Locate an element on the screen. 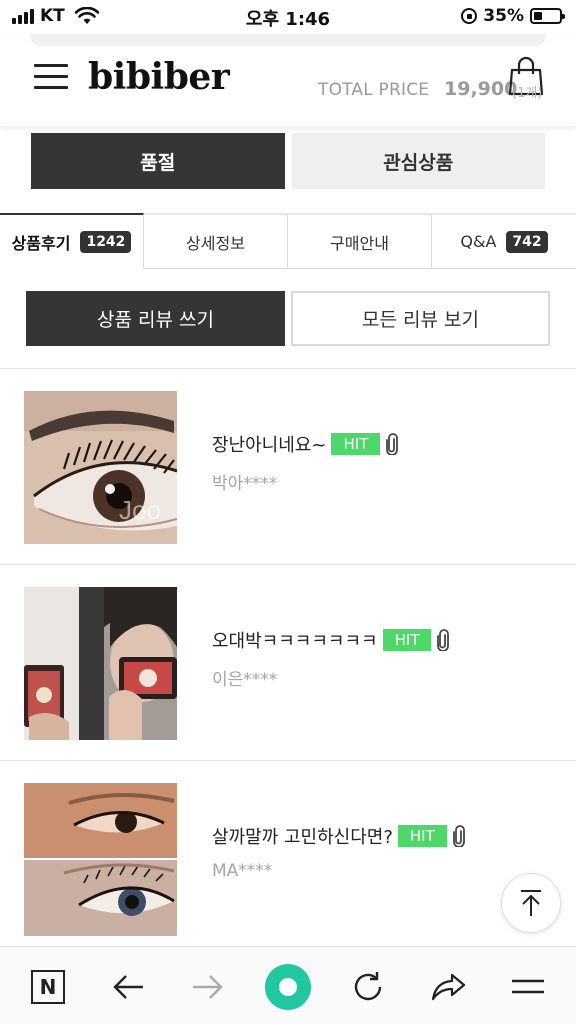  home-circle-icon is located at coordinates (288, 987).